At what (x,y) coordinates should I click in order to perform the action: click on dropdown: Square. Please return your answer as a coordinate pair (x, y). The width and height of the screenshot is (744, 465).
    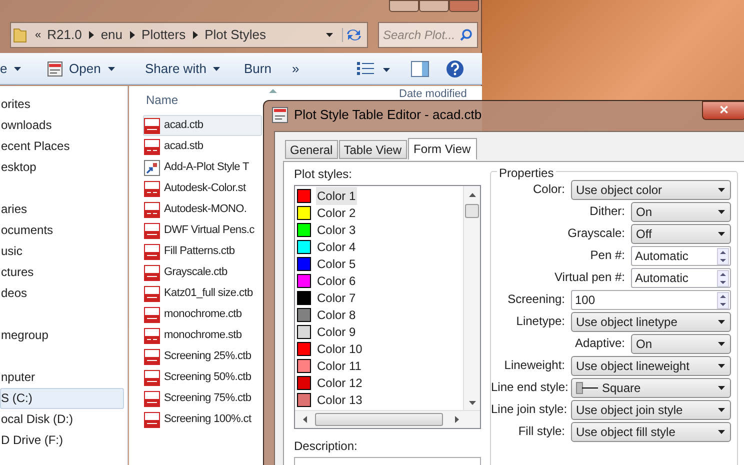
    Looking at the image, I should click on (651, 388).